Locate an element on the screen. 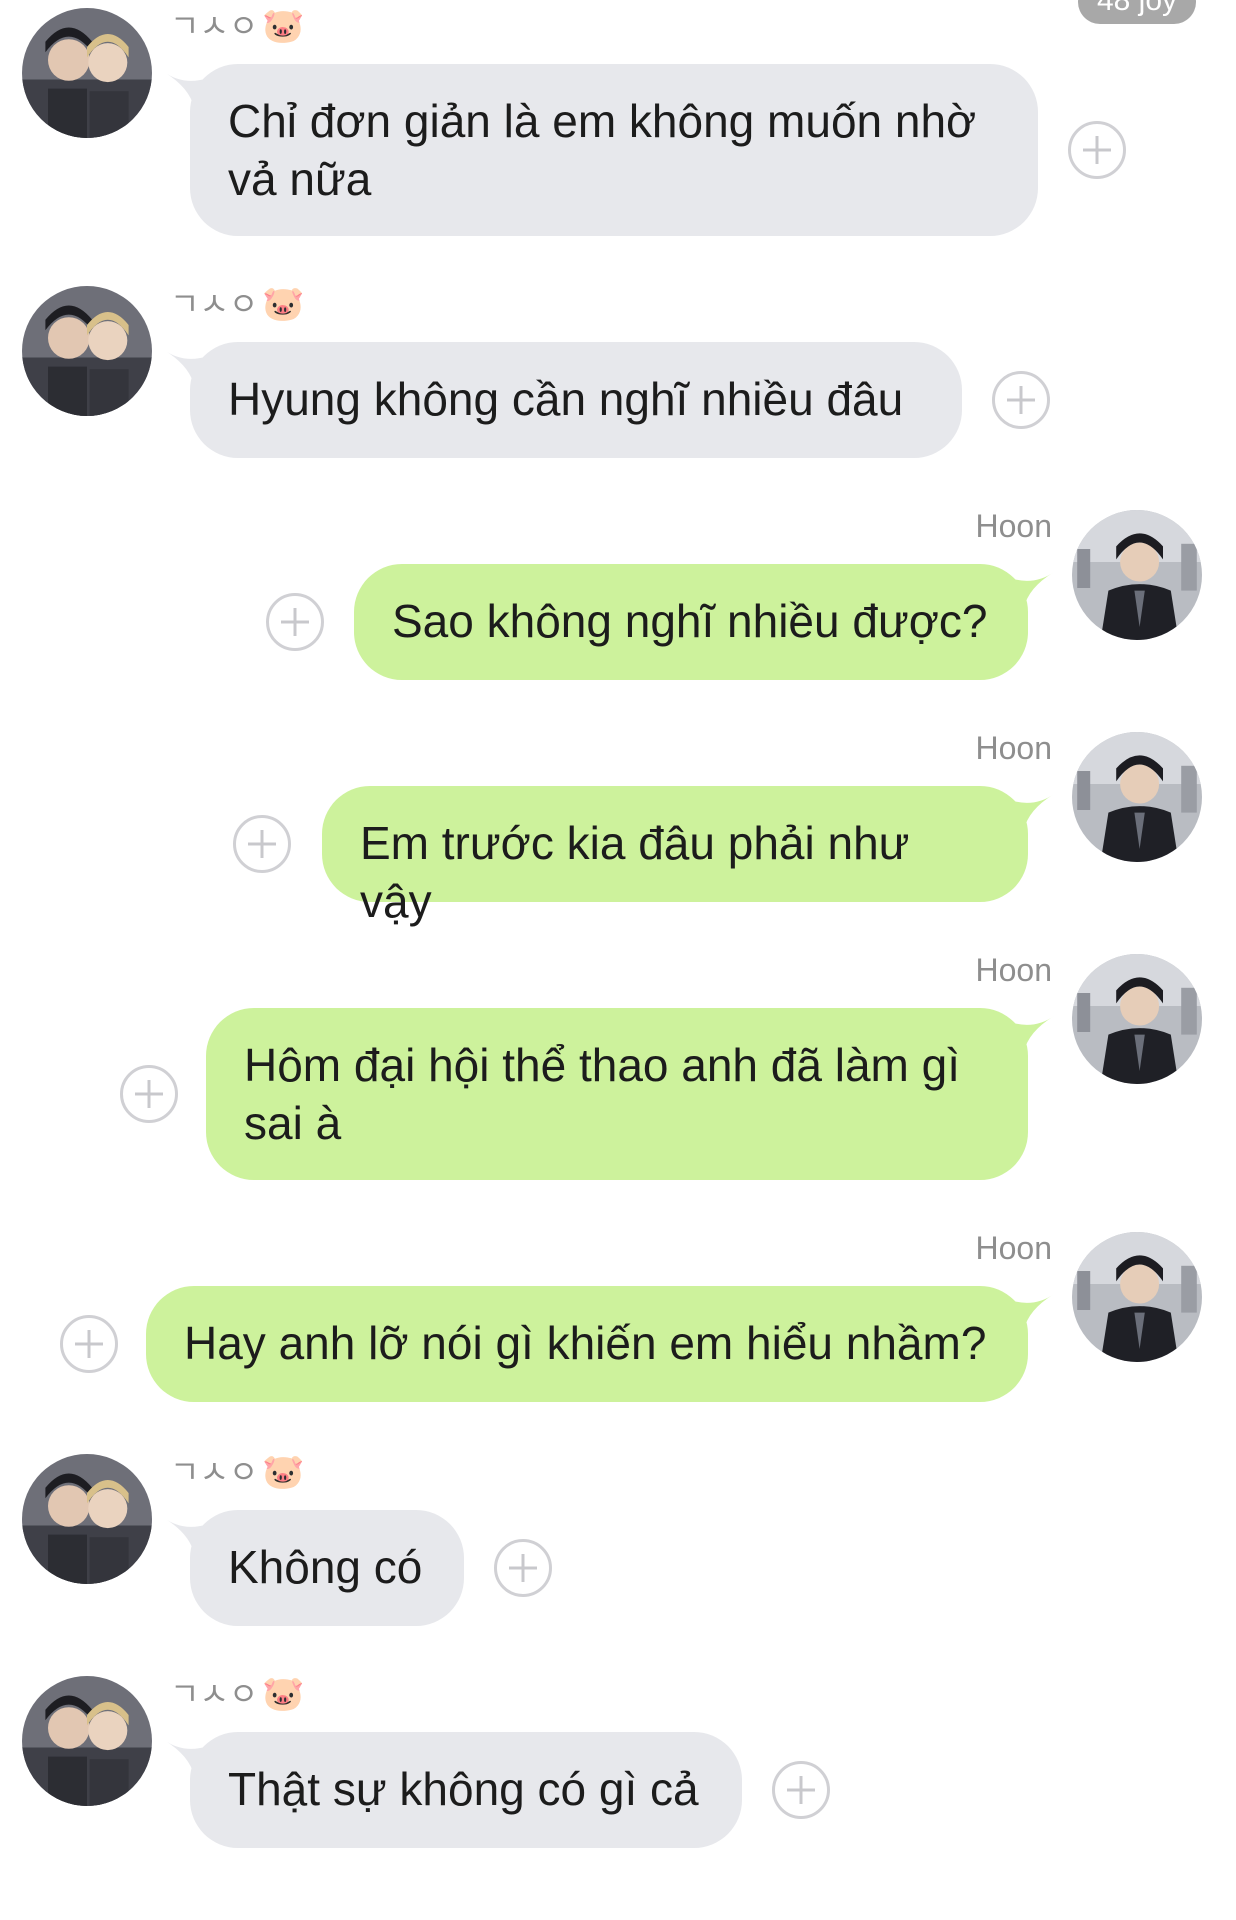 This screenshot has height=1920, width=1236. message-bubble-incoming: Thật sự không có gì cả is located at coordinates (453, 1790).